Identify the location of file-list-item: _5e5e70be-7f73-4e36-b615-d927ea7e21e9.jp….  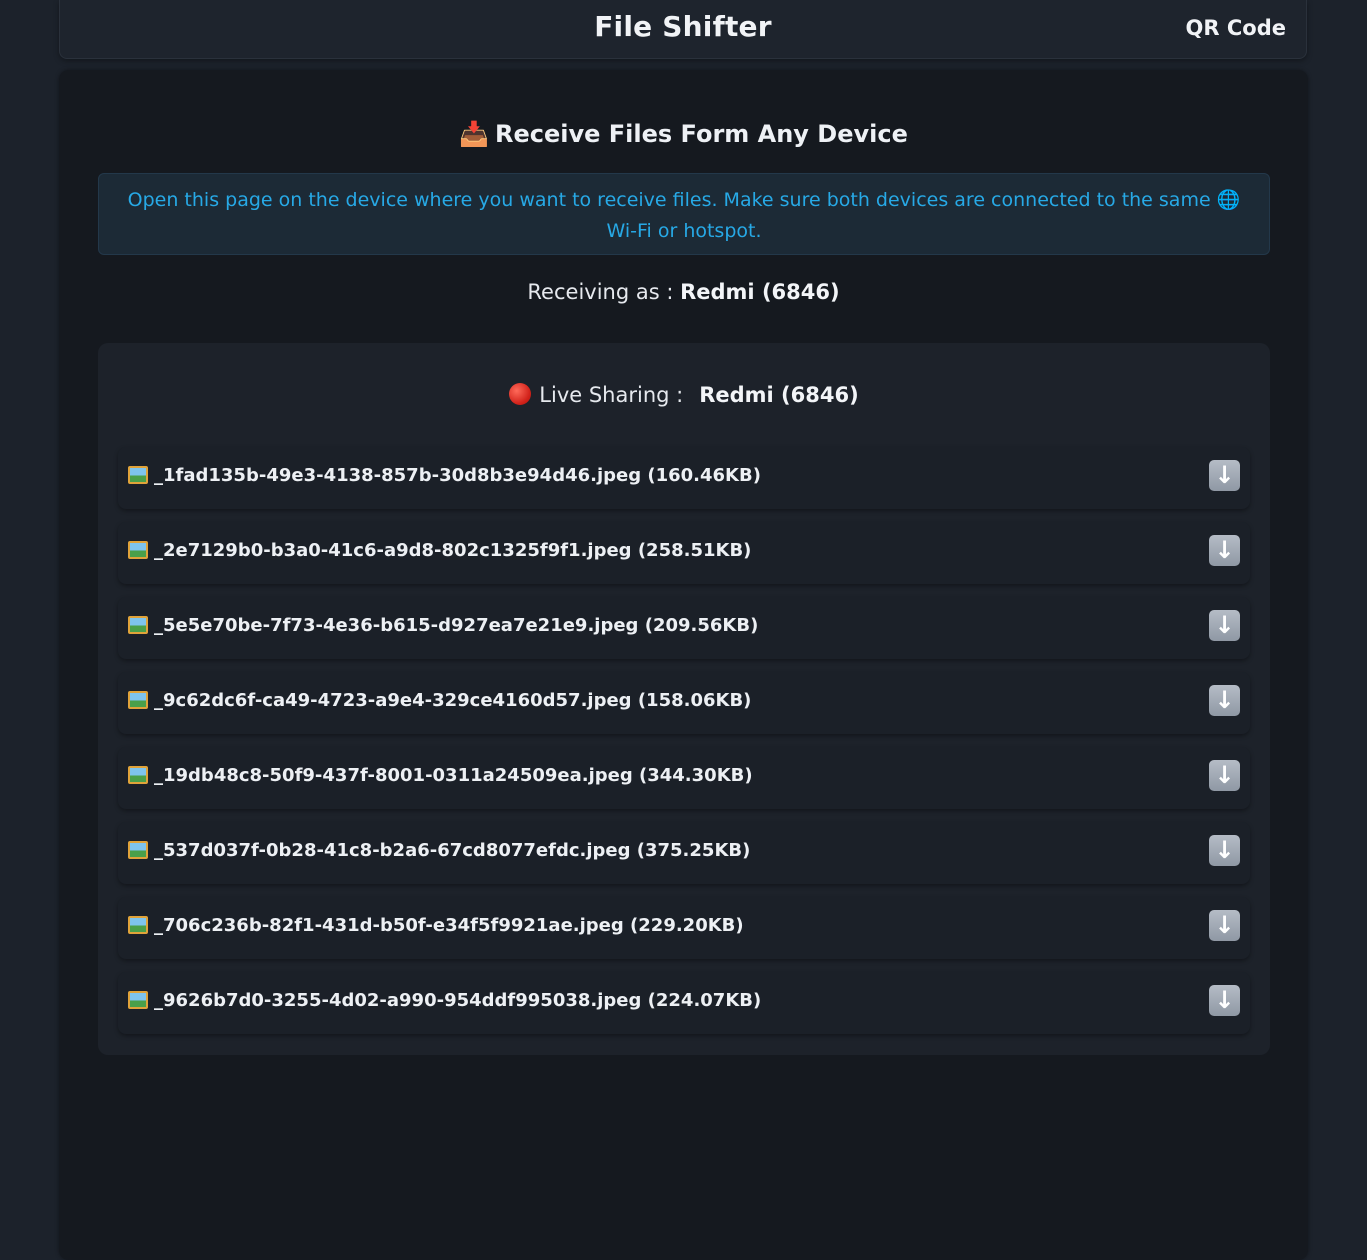
(684, 628).